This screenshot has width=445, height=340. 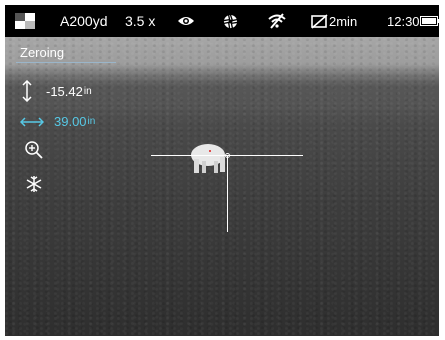 I want to click on profile-label: A200yd, so click(x=83, y=21).